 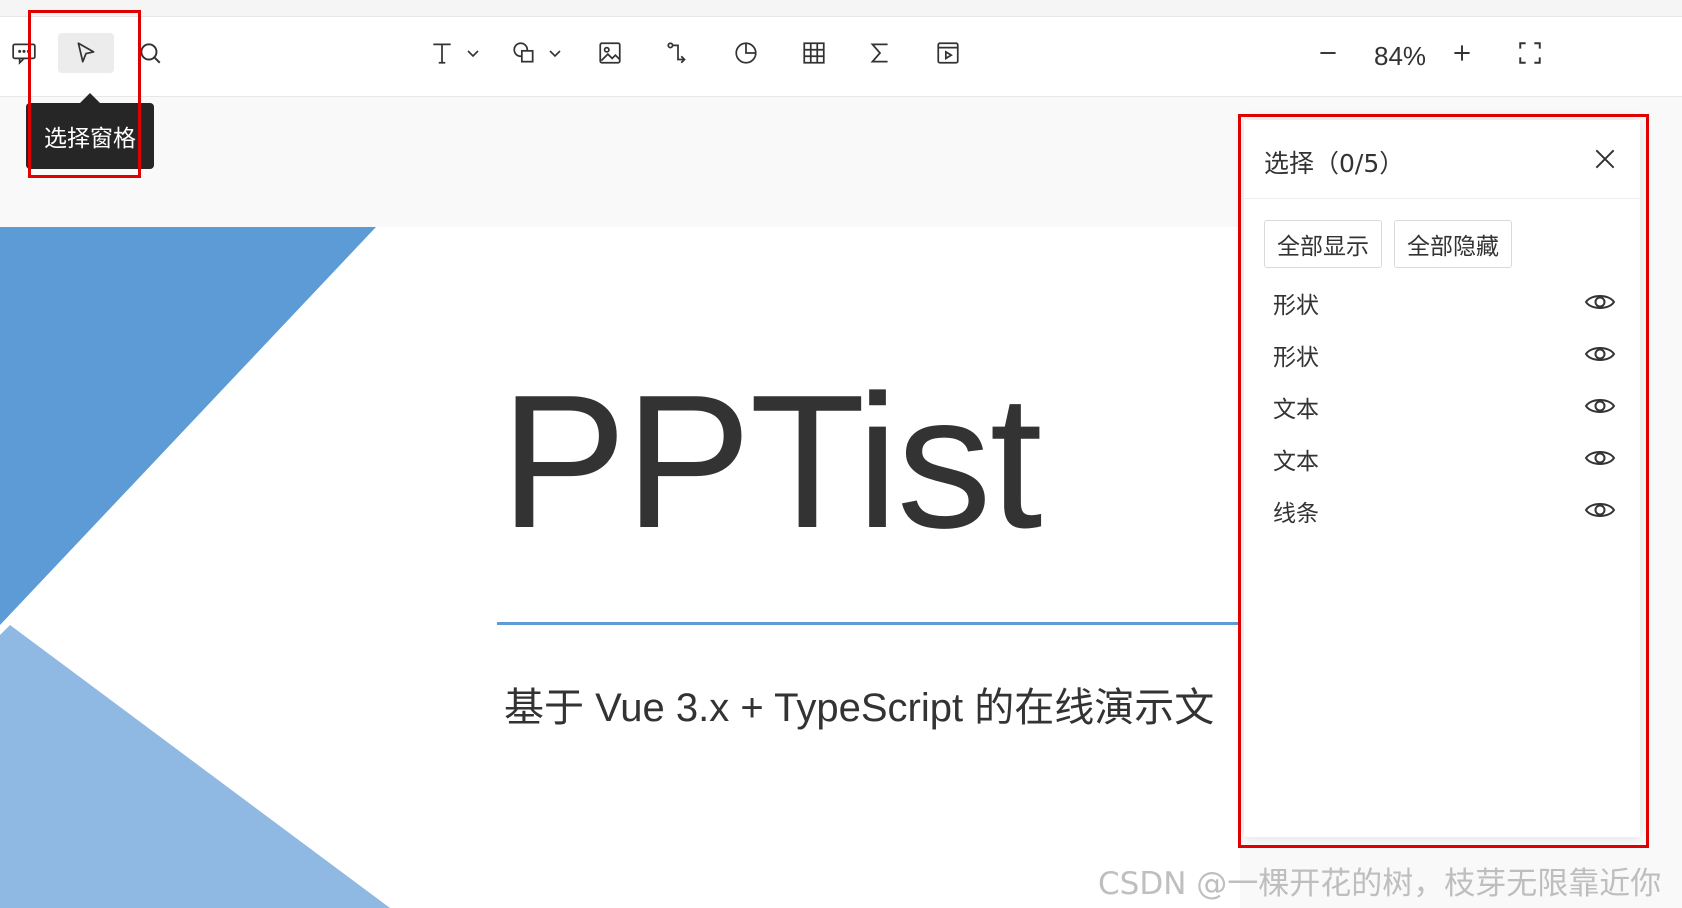 What do you see at coordinates (868, 623) in the screenshot?
I see `slide-divider-line` at bounding box center [868, 623].